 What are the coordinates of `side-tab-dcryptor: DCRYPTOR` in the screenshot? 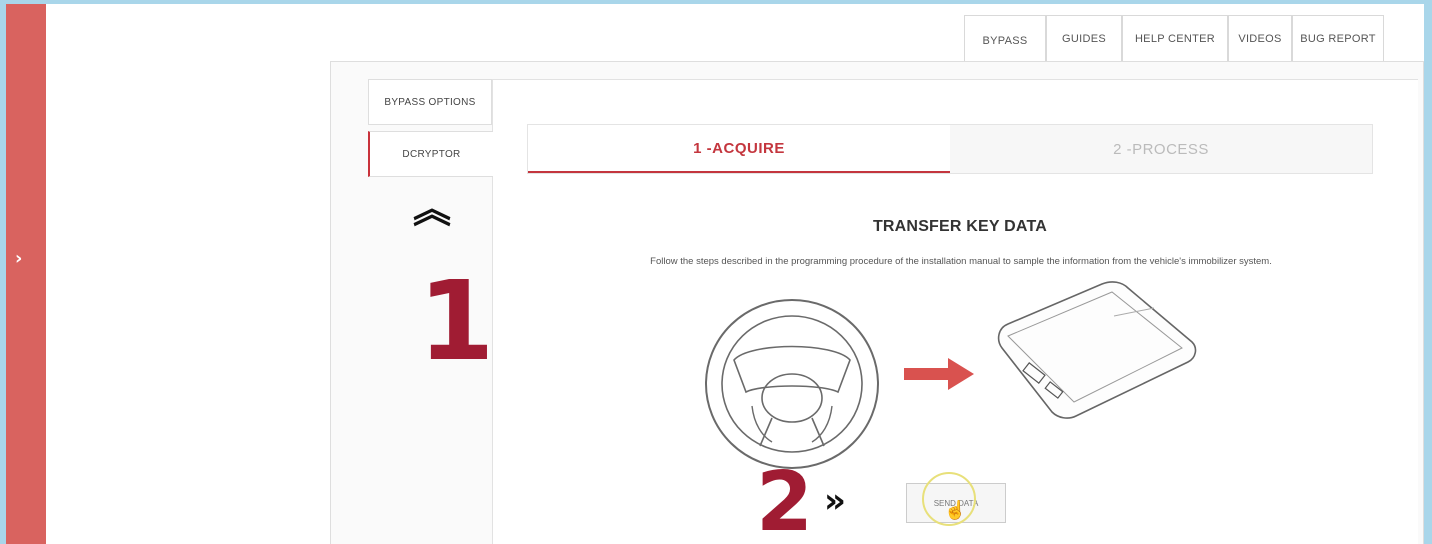 It's located at (430, 154).